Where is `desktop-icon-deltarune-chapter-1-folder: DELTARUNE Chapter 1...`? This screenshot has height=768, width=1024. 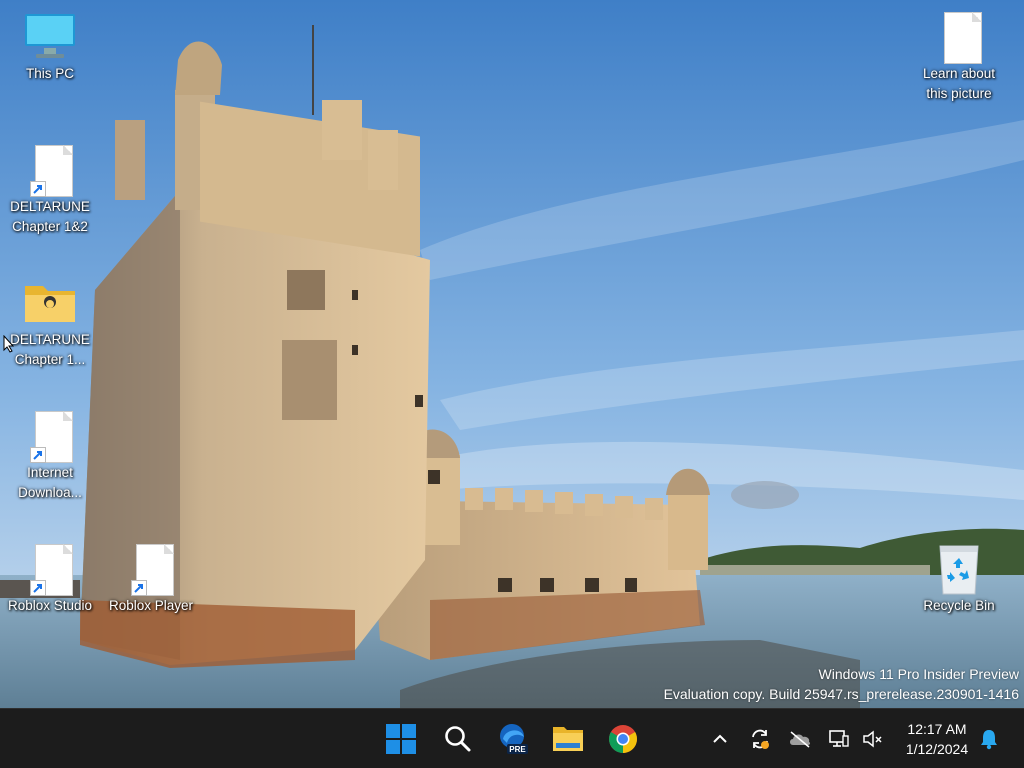
desktop-icon-deltarune-chapter-1-folder: DELTARUNE Chapter 1... is located at coordinates (50, 324).